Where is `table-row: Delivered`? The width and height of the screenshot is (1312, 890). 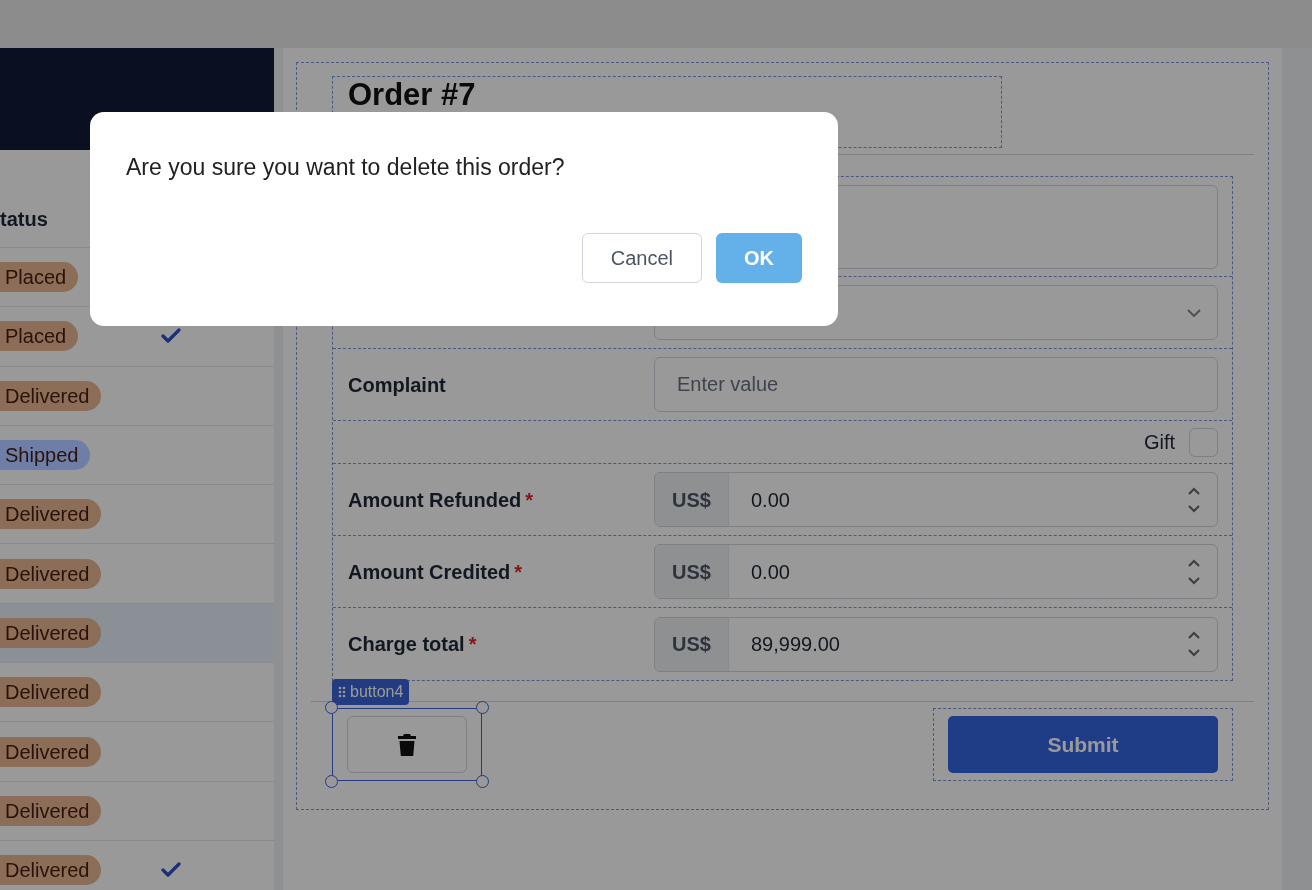 table-row: Delivered is located at coordinates (137, 633).